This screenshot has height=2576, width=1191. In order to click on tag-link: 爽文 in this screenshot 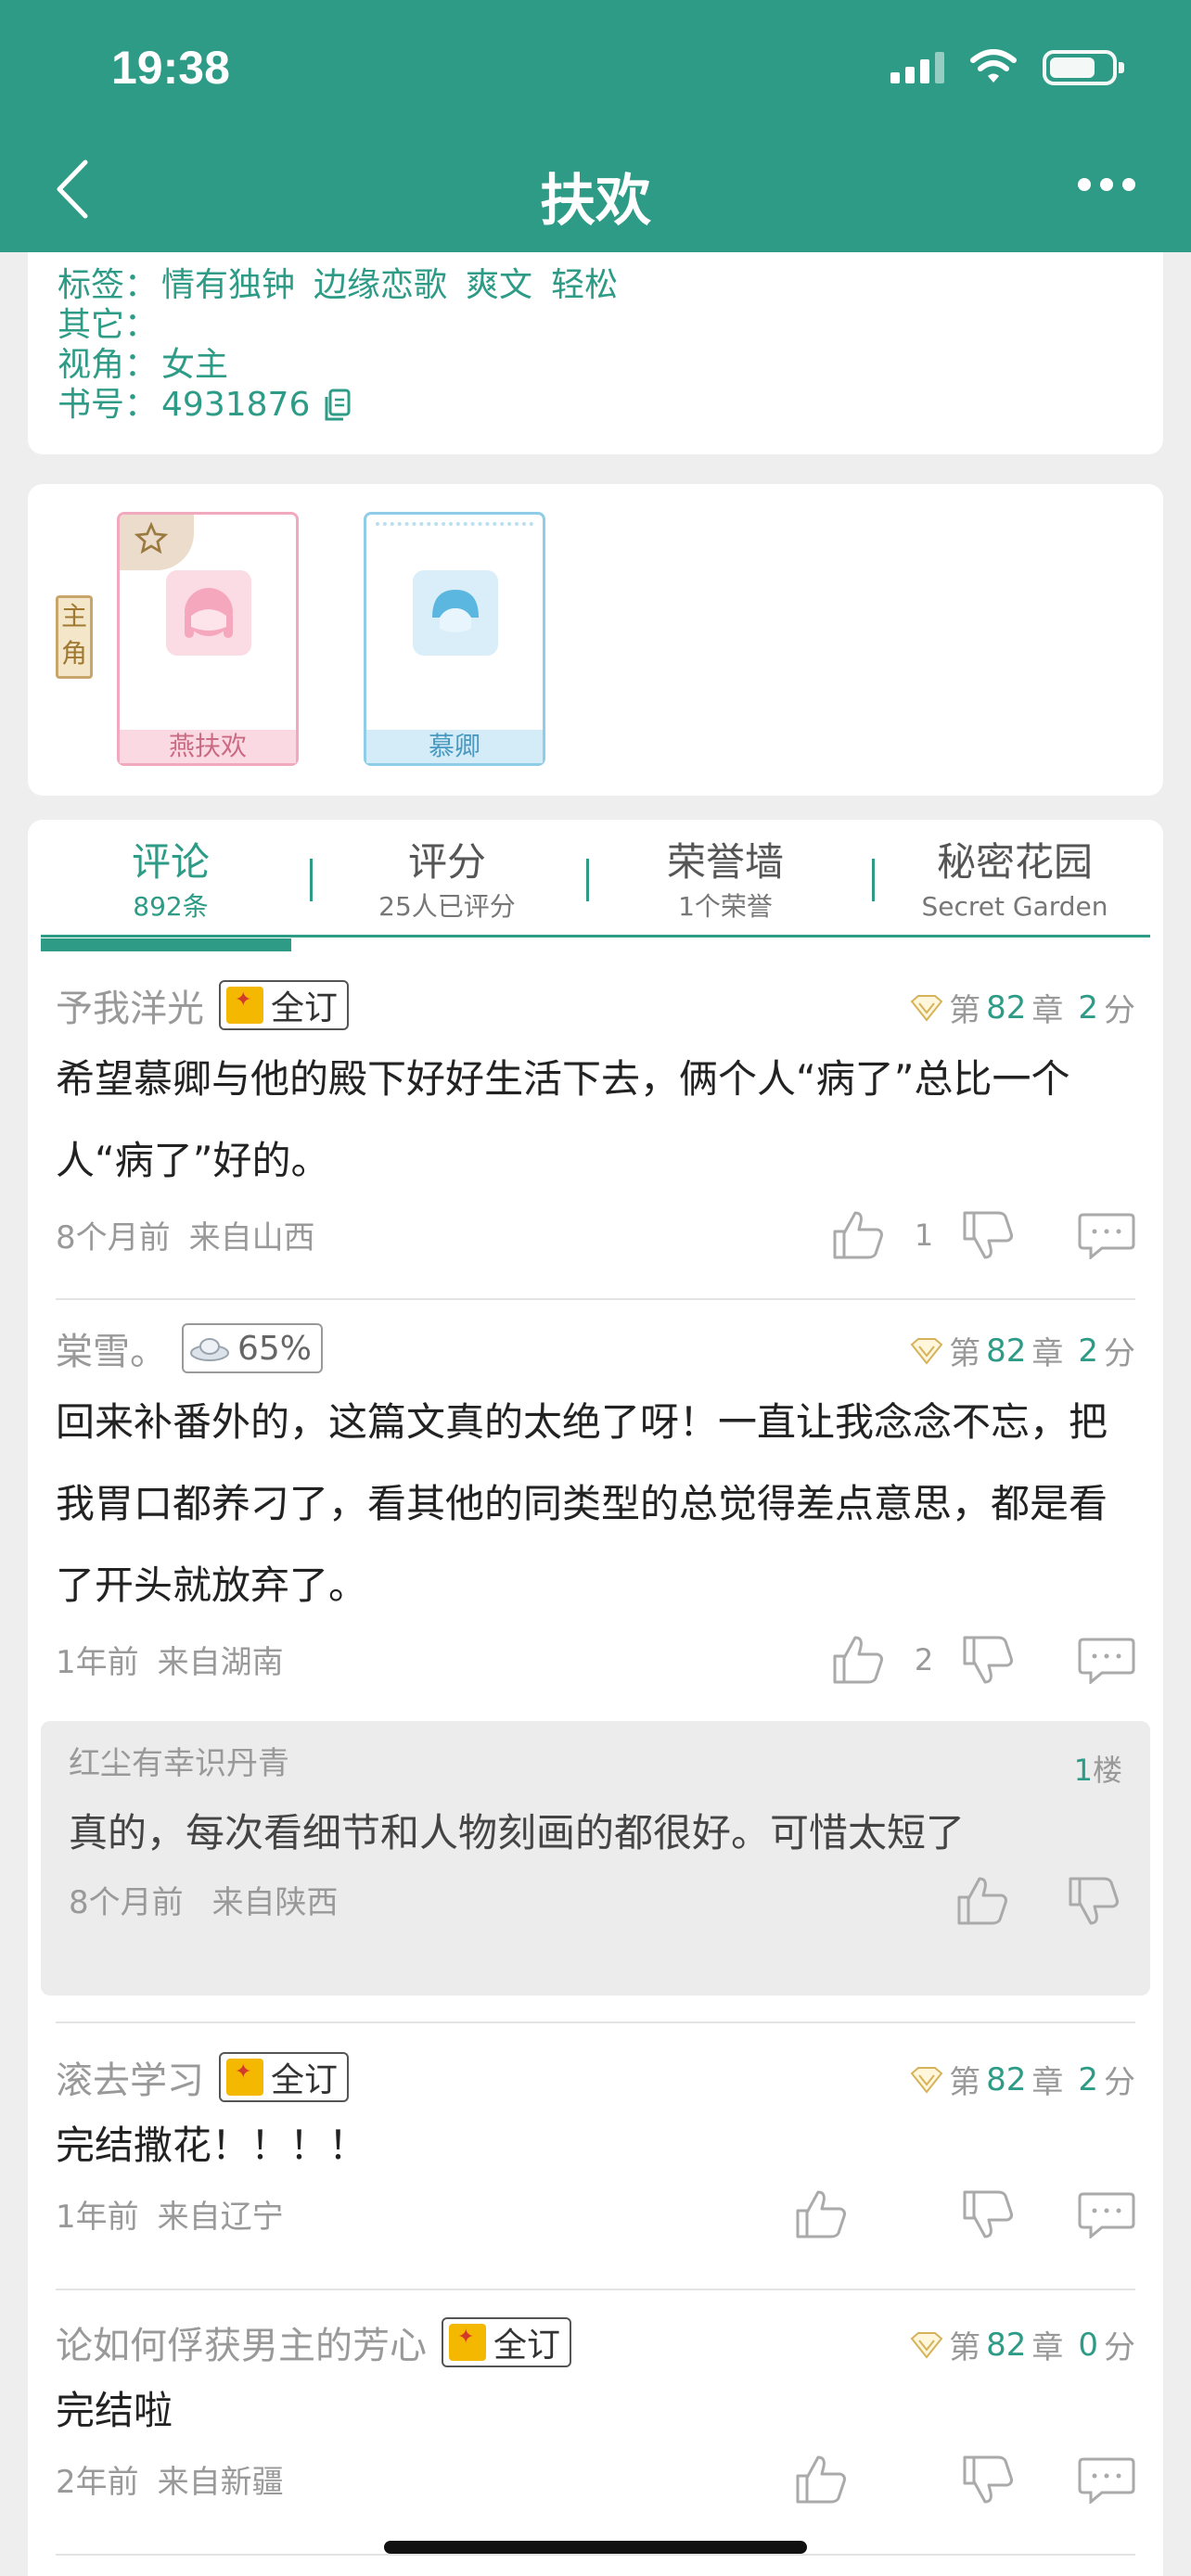, I will do `click(499, 286)`.